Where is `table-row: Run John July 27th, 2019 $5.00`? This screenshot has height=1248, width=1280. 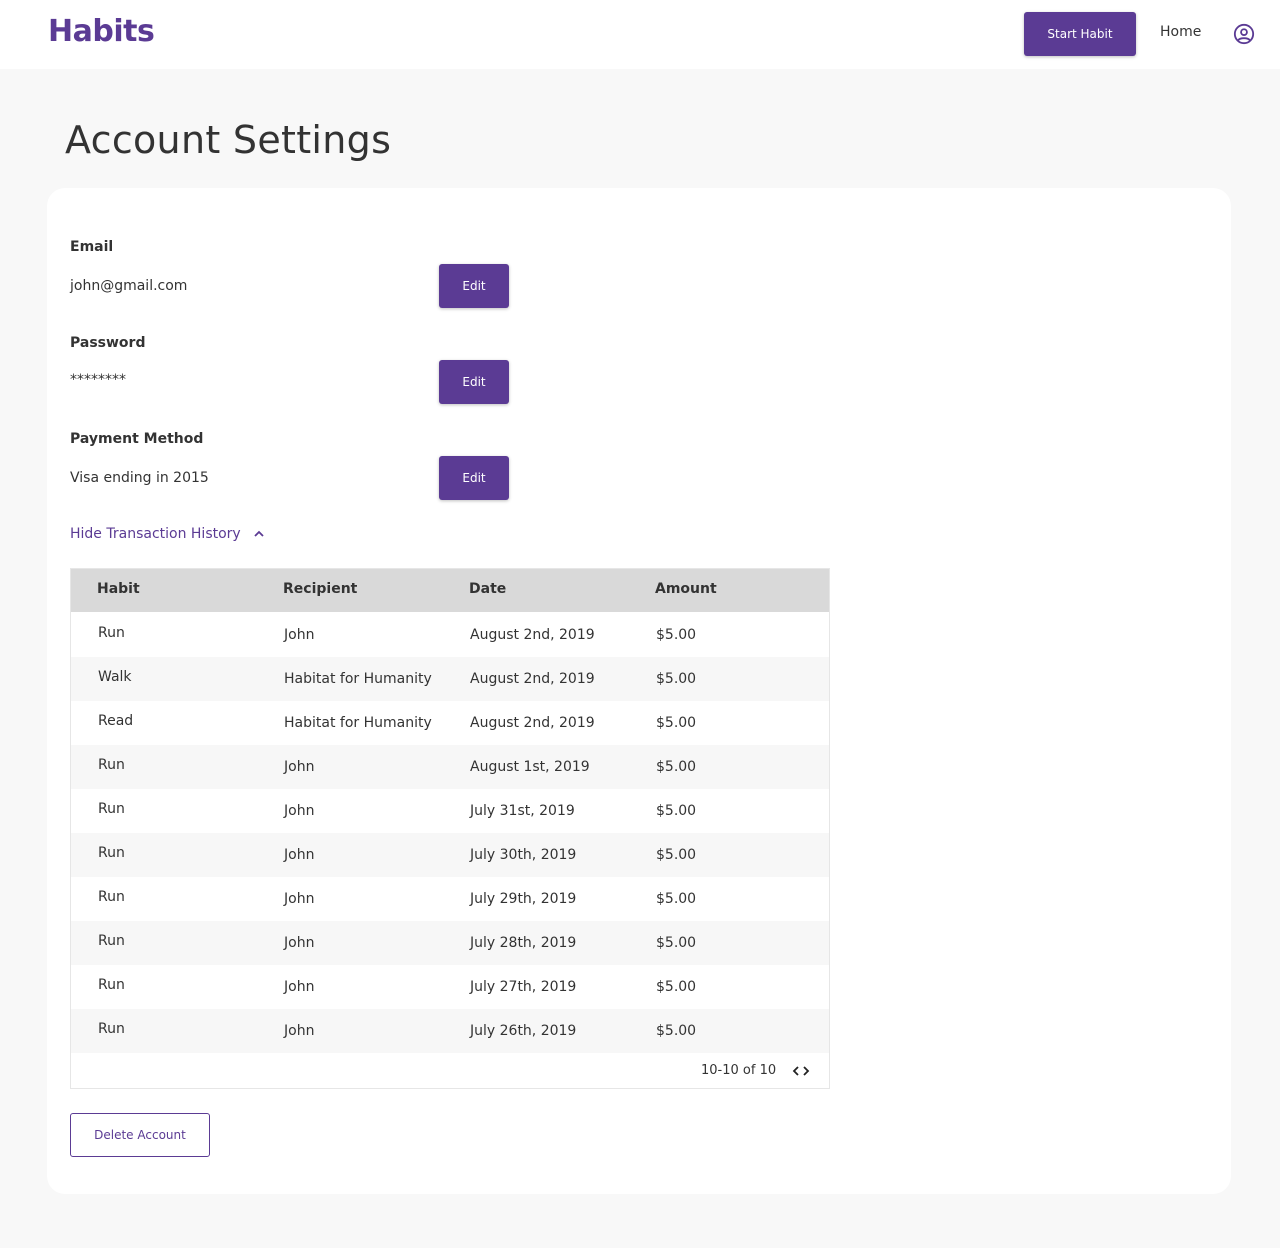
table-row: Run John July 27th, 2019 $5.00 is located at coordinates (450, 987).